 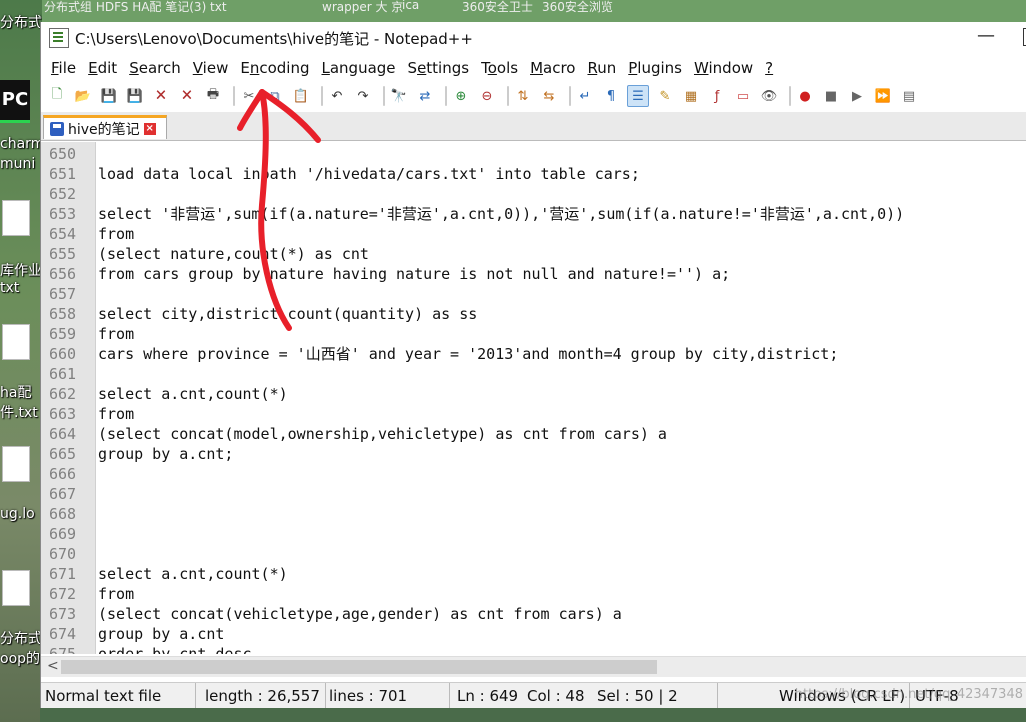 I want to click on menu-plugins: Plugins, so click(x=655, y=68).